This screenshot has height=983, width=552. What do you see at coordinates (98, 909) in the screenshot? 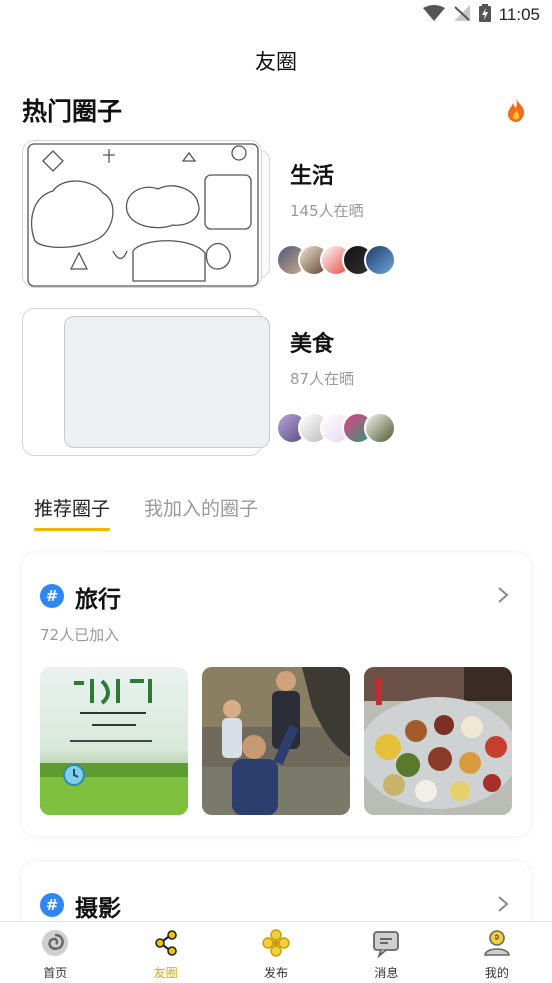
I see `circle-name: 摄影` at bounding box center [98, 909].